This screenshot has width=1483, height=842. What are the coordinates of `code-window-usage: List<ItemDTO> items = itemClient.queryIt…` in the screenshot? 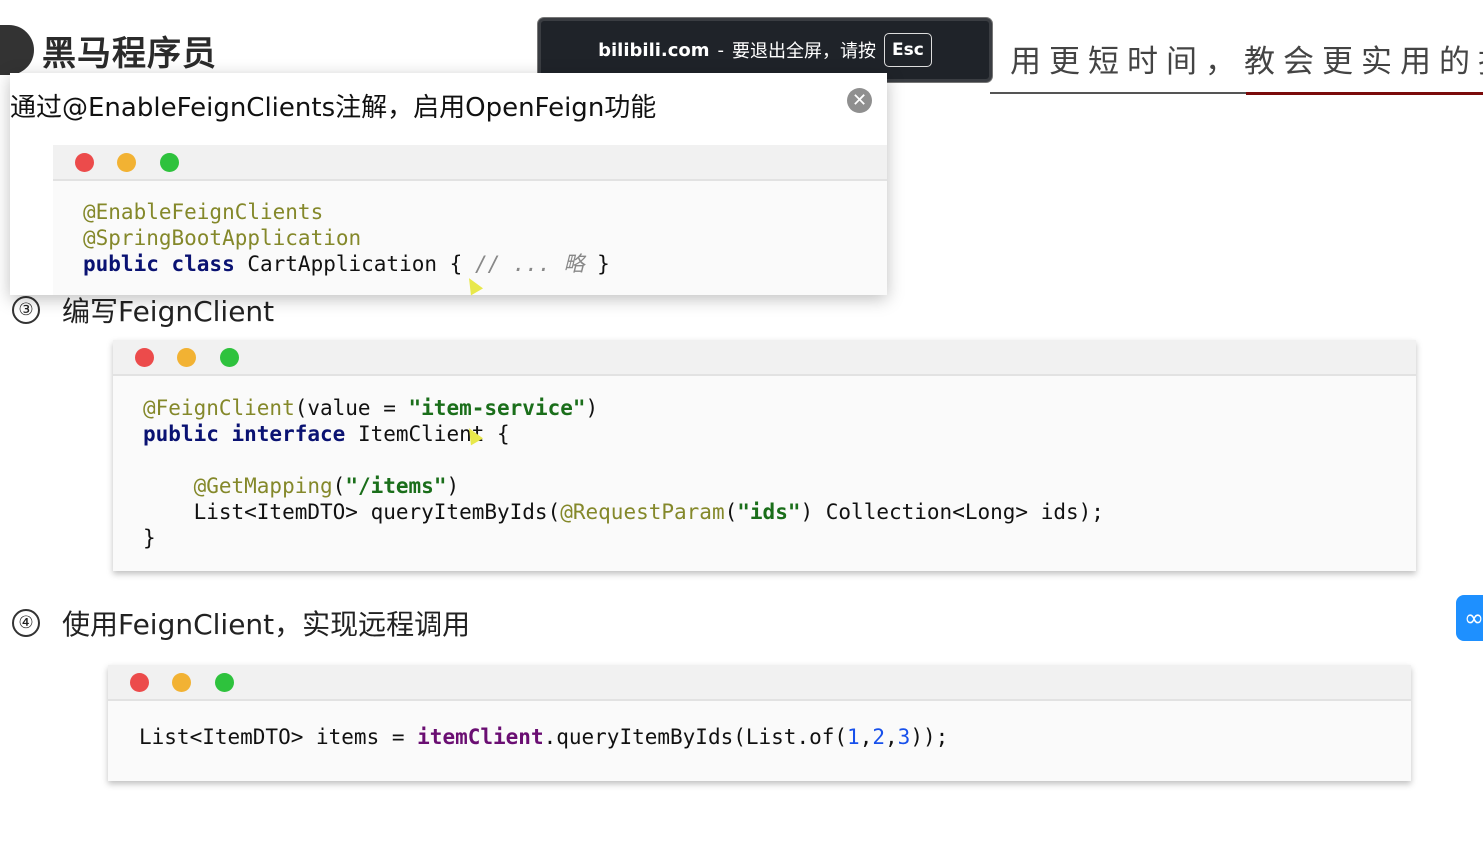 It's located at (759, 723).